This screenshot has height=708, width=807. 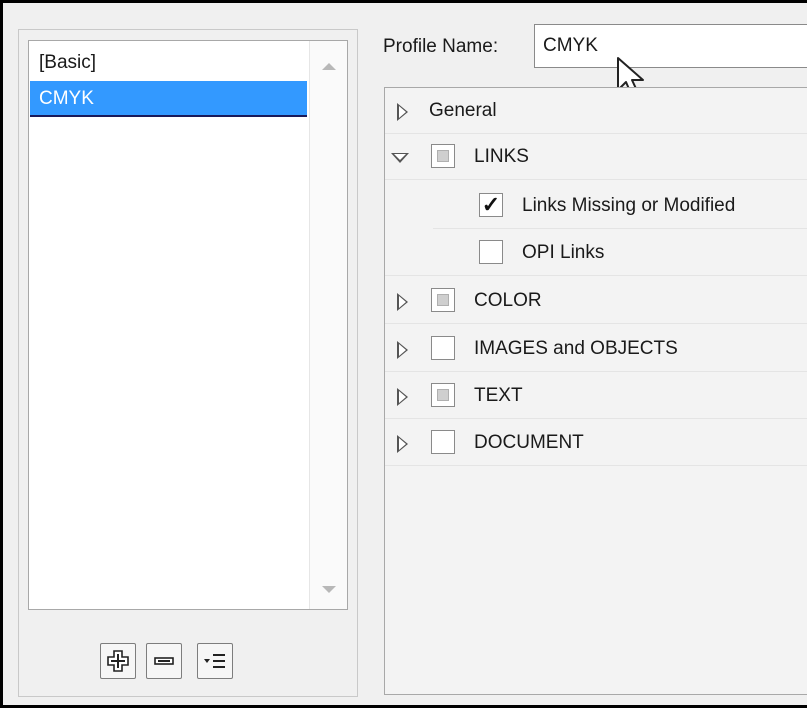 I want to click on document-checkbox, so click(x=443, y=442).